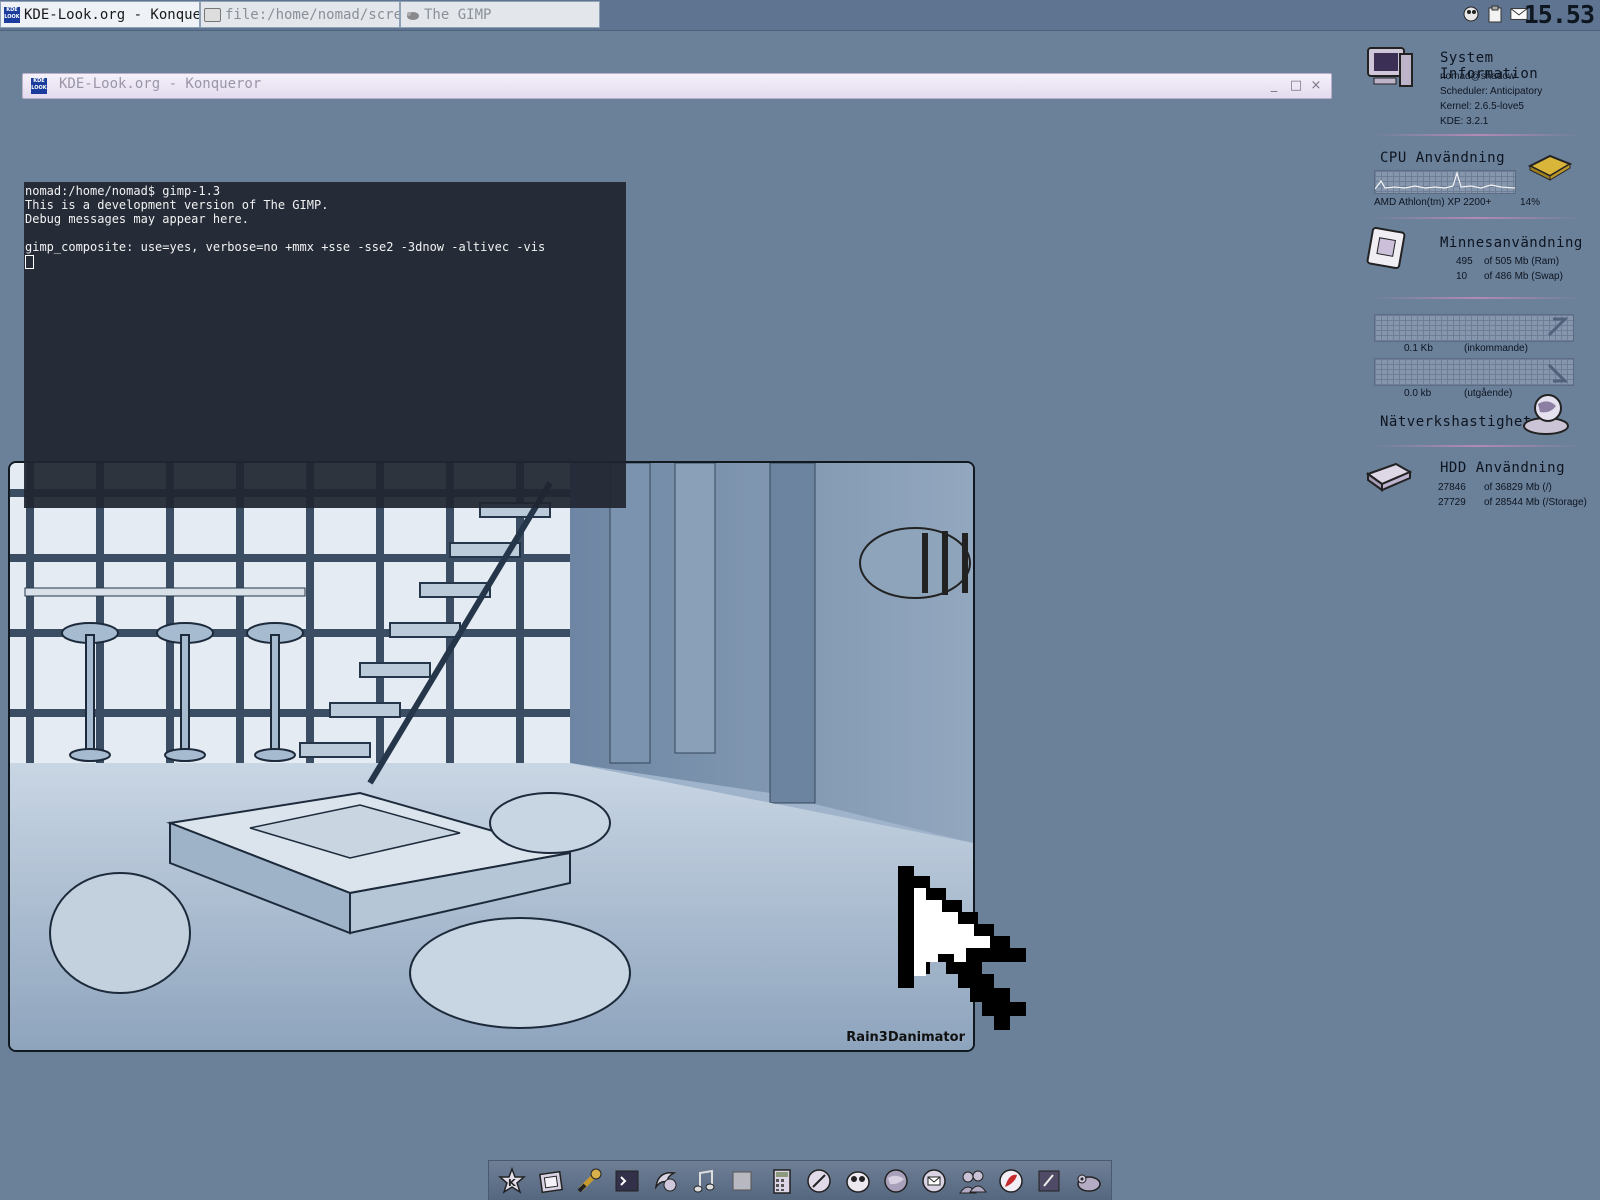  I want to click on svg-text: K, so click(512, 1183).